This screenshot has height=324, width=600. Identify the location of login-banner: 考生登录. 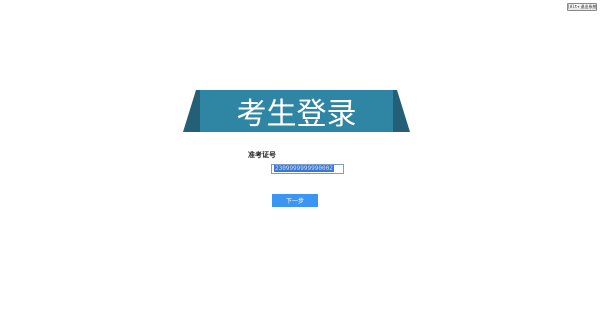
(296, 112).